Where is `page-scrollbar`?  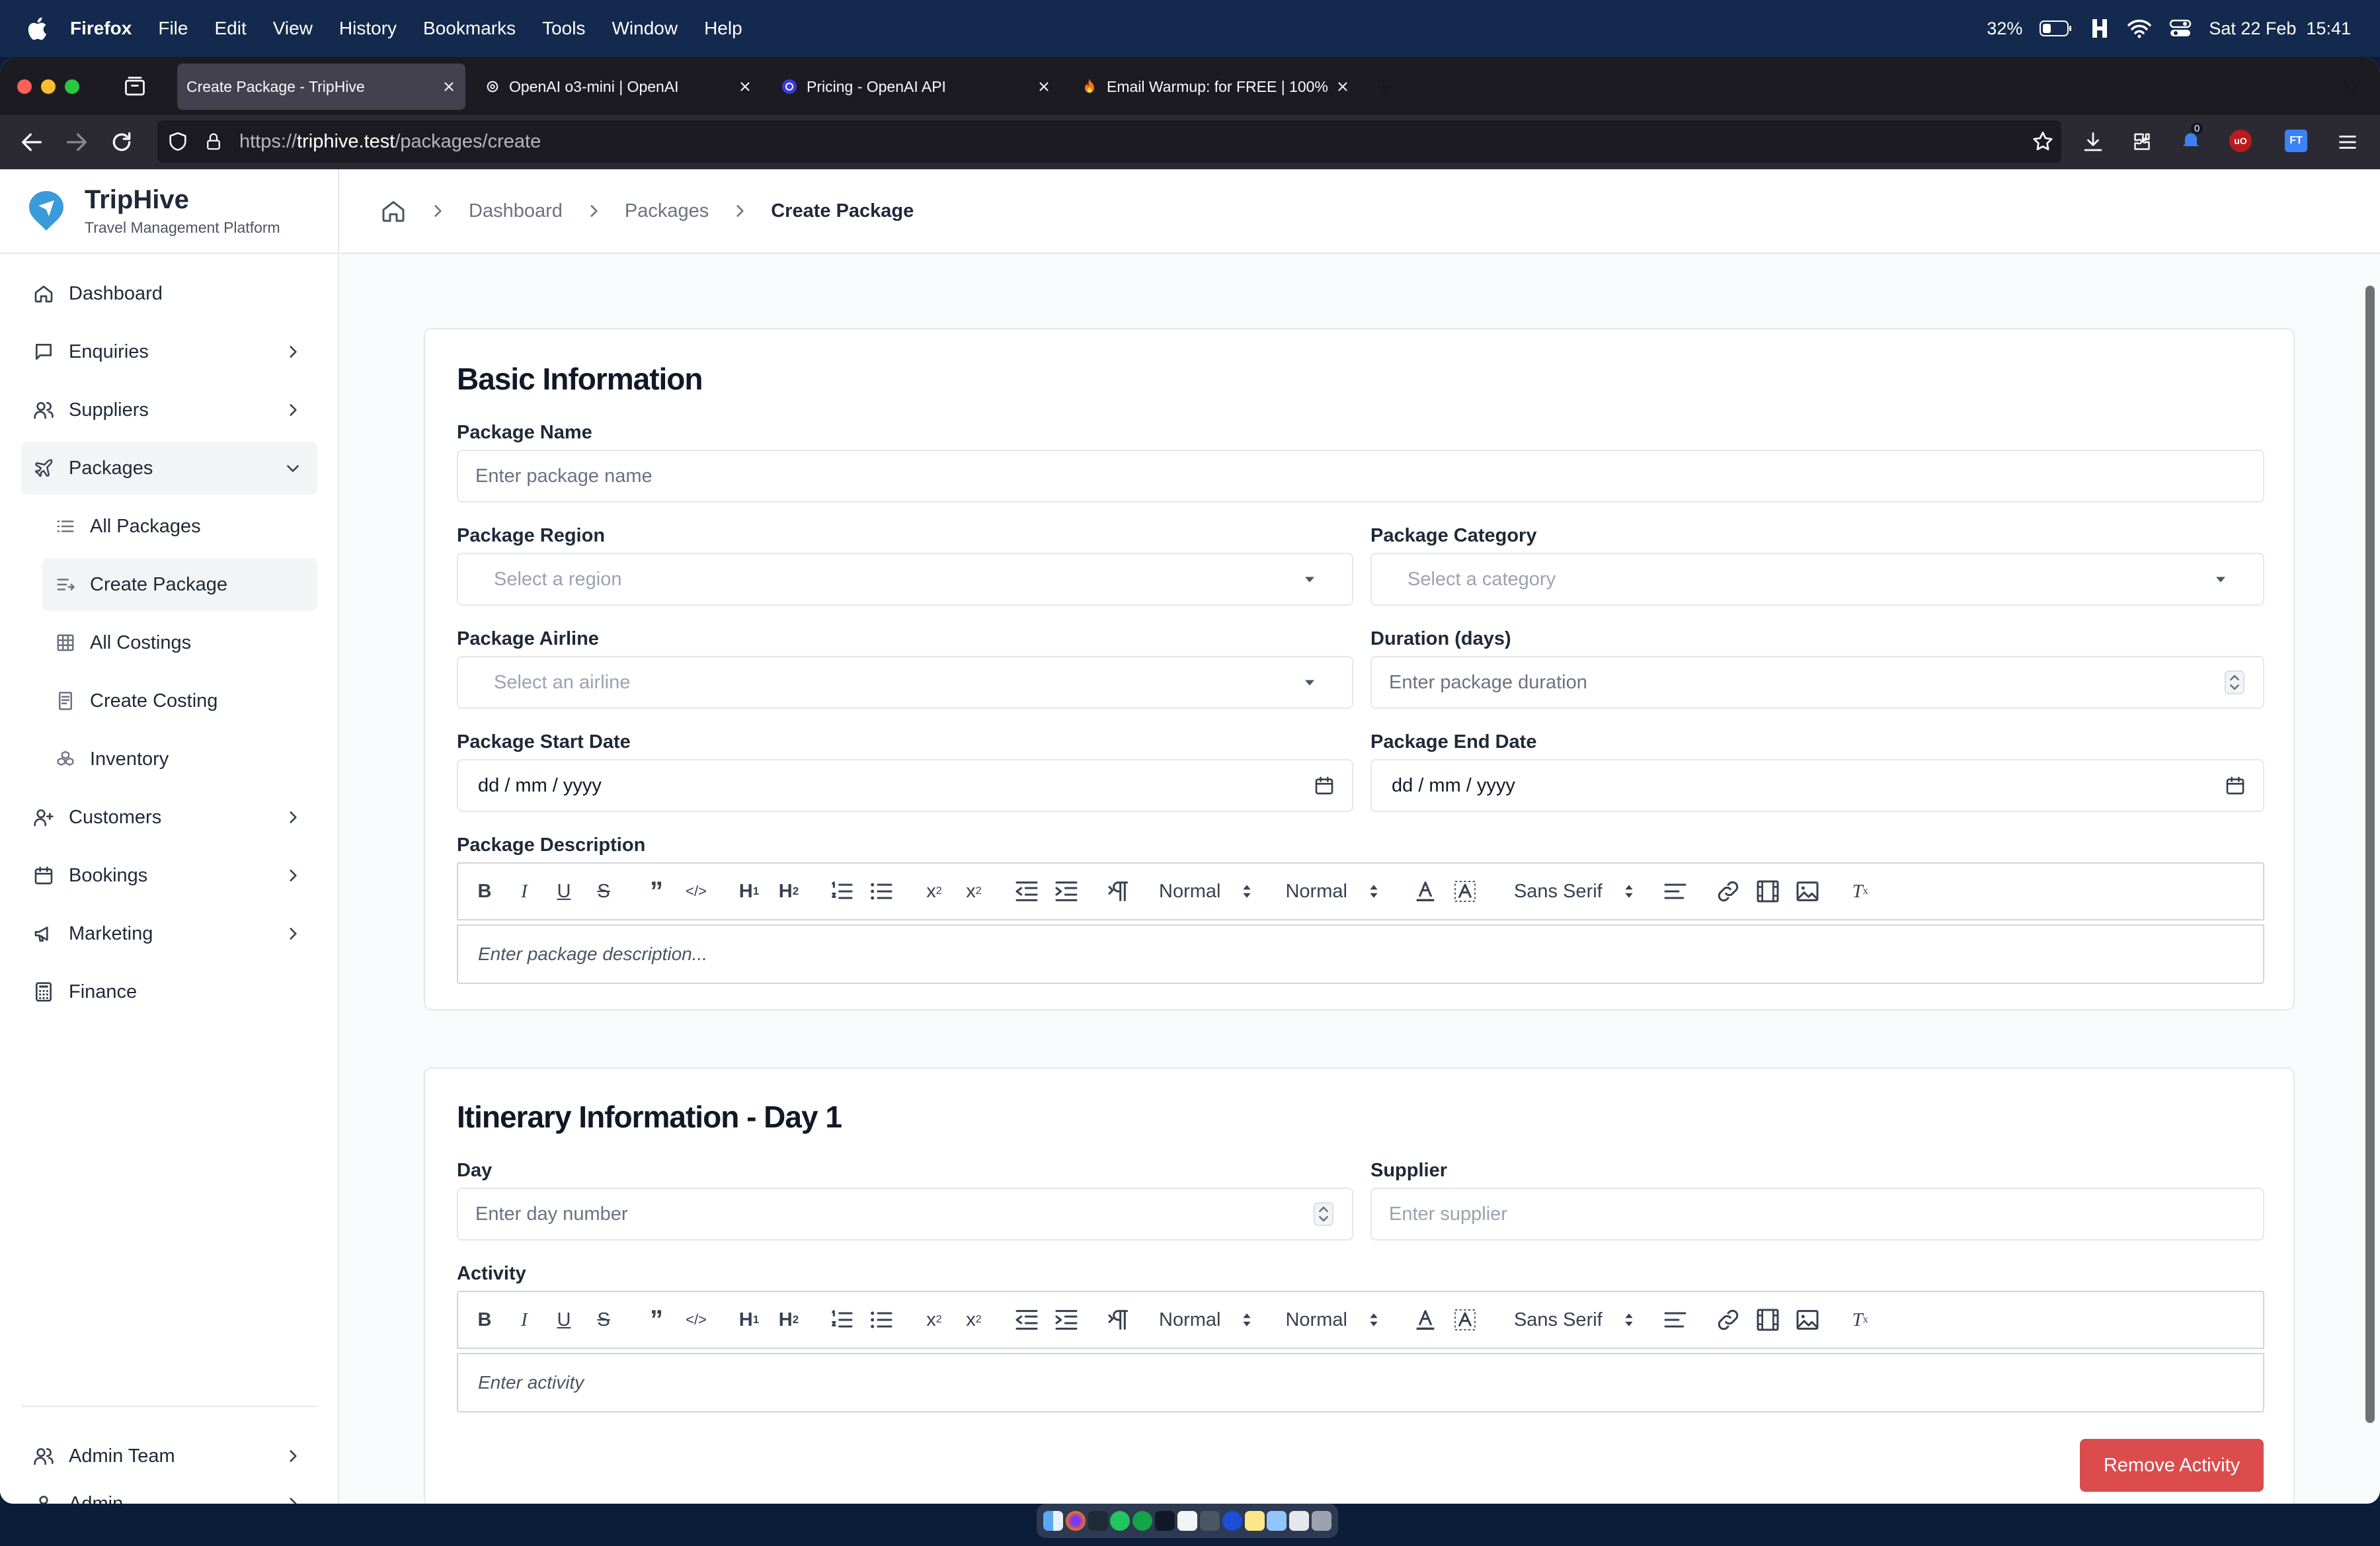 page-scrollbar is located at coordinates (2370, 854).